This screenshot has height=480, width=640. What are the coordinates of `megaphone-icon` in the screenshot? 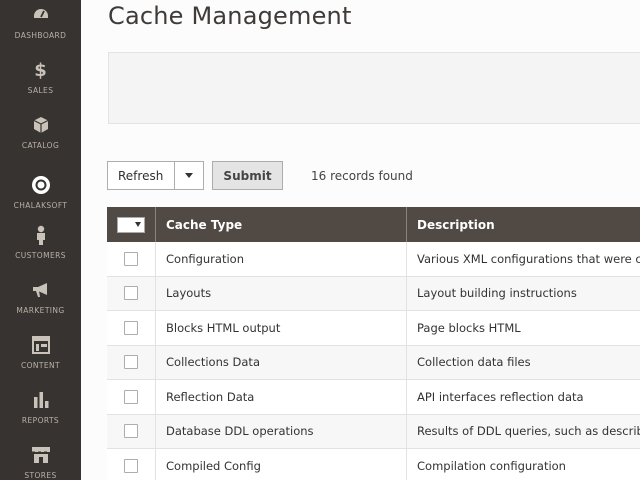 It's located at (41, 290).